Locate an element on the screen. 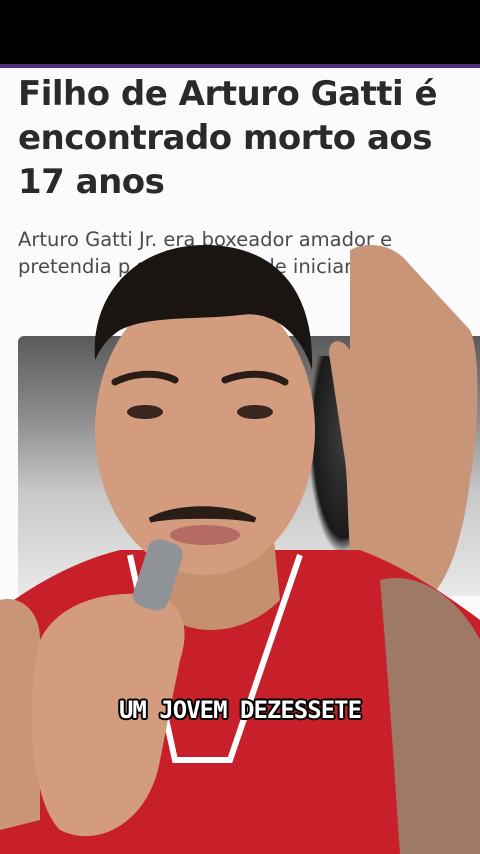  video-caption: UM JOVEM DEZESSETE is located at coordinates (240, 710).